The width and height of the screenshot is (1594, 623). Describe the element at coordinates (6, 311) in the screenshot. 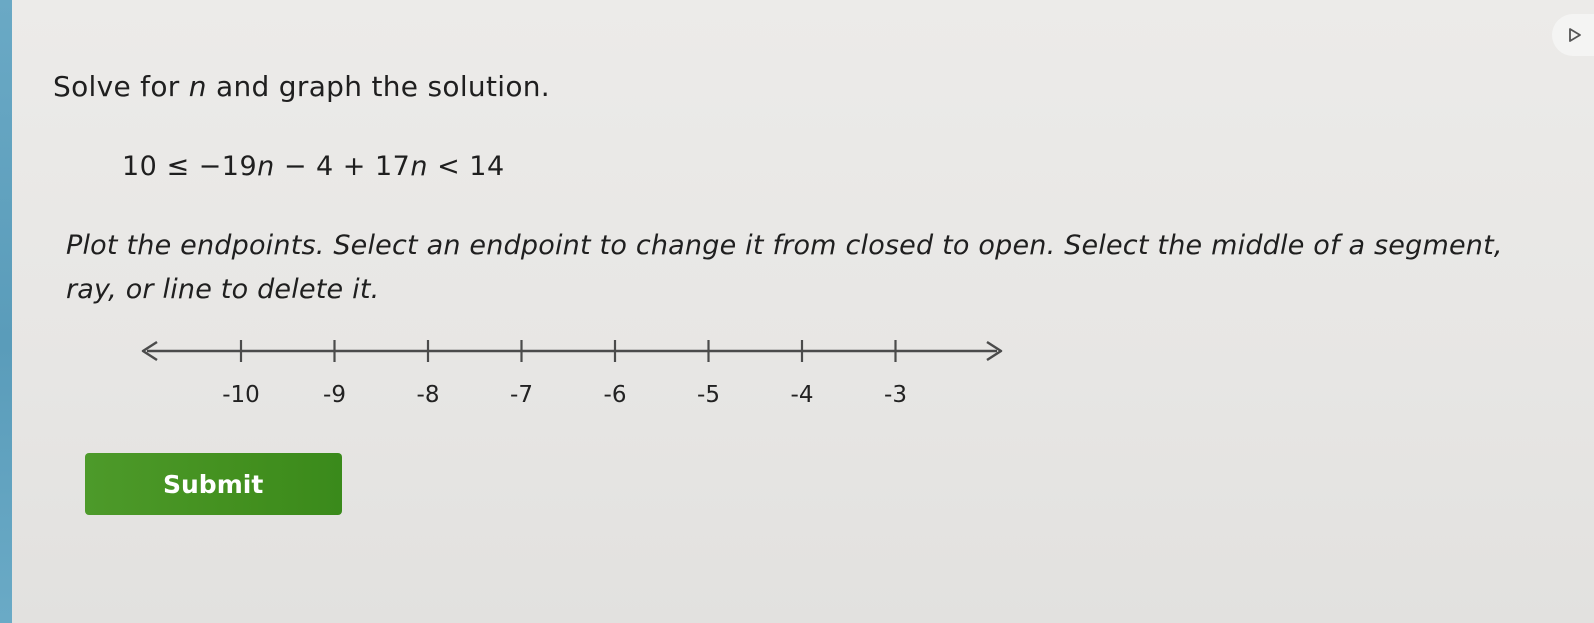

I see `left-edge-strip` at that location.